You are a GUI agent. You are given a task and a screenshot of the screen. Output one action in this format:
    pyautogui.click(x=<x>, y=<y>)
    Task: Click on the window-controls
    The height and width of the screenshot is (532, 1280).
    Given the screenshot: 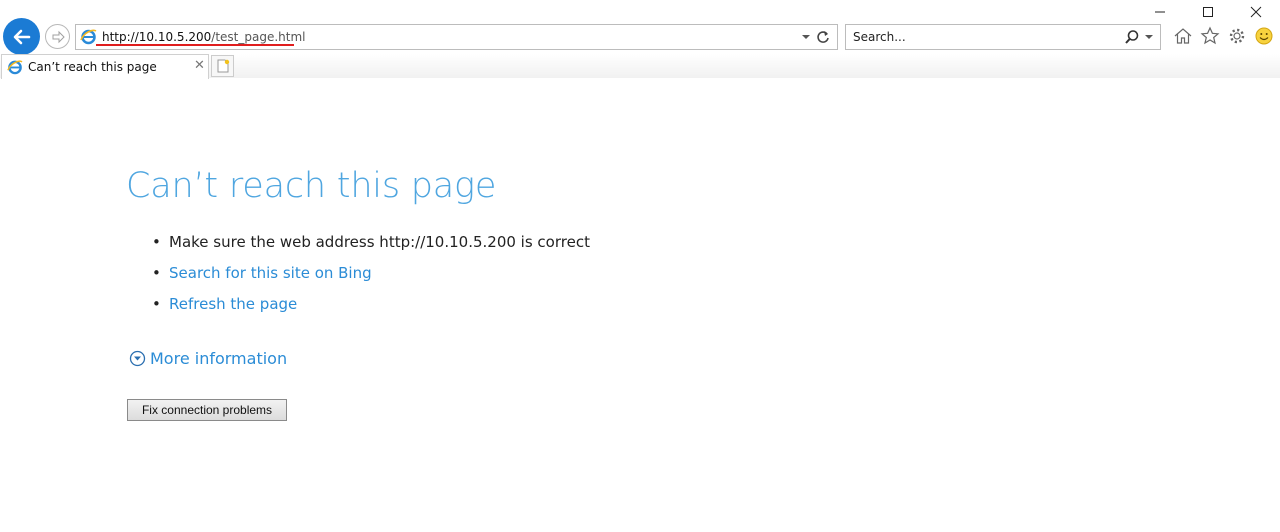 What is the action you would take?
    pyautogui.click(x=1208, y=12)
    